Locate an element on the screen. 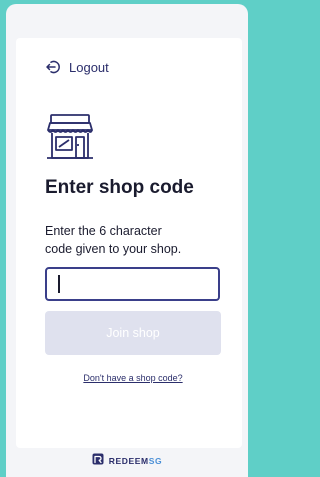  brand-footer: REDEEMSG is located at coordinates (127, 461).